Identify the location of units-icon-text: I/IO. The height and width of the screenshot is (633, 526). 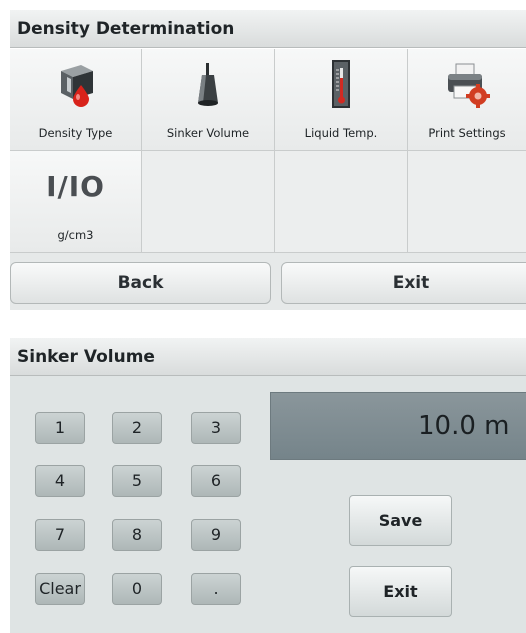
(75, 186).